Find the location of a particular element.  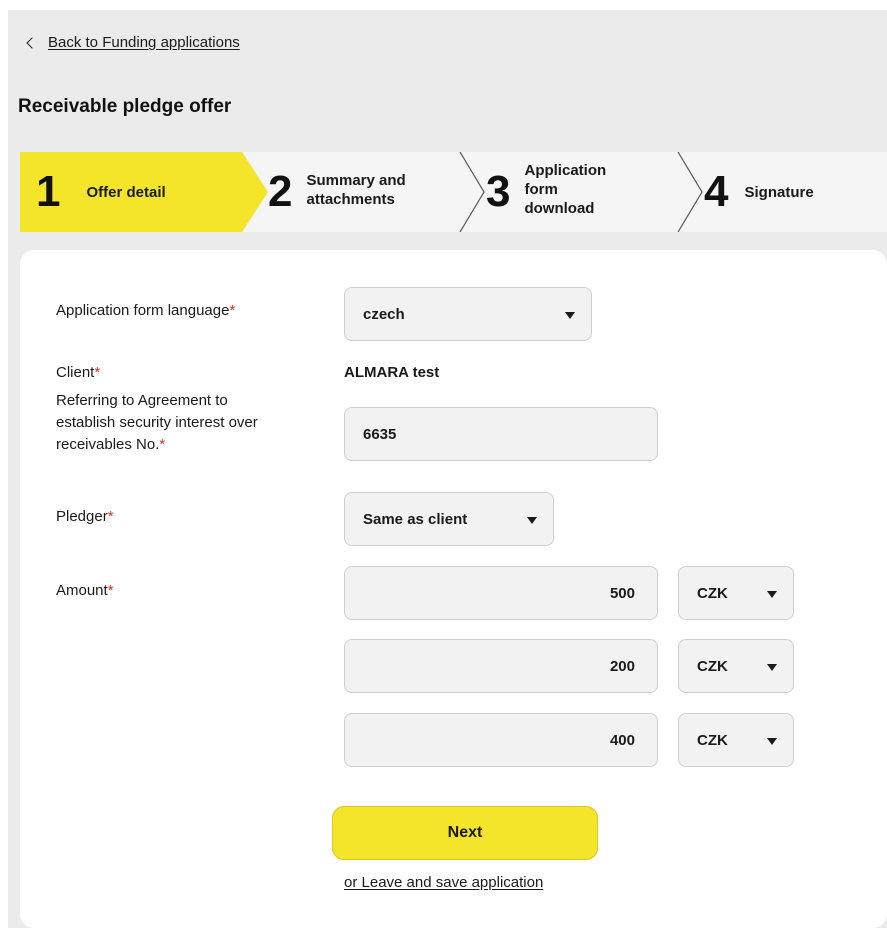

step-offer-detail: 1 Offer detail is located at coordinates (101, 192).